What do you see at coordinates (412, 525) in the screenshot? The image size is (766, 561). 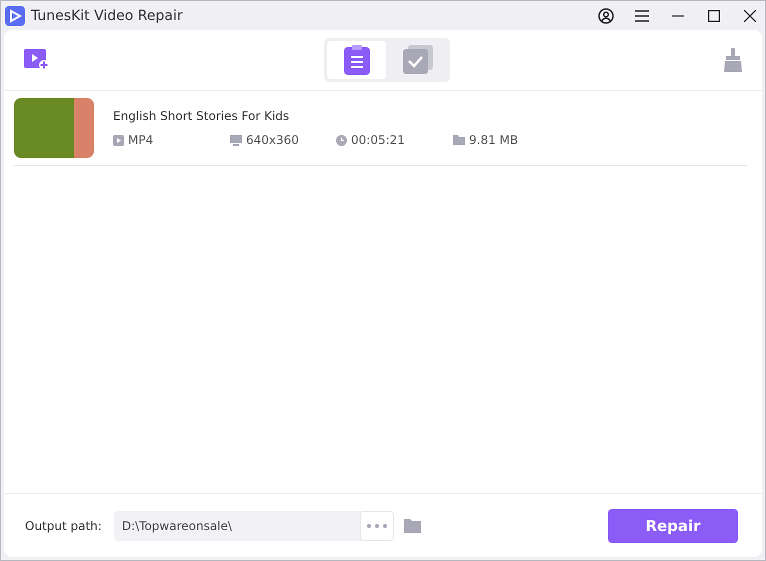 I see `open-folder-icon` at bounding box center [412, 525].